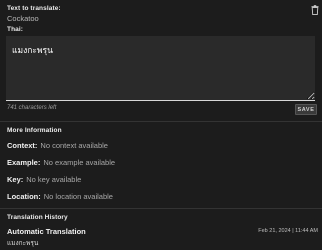  What do you see at coordinates (315, 10) in the screenshot?
I see `trash-icon` at bounding box center [315, 10].